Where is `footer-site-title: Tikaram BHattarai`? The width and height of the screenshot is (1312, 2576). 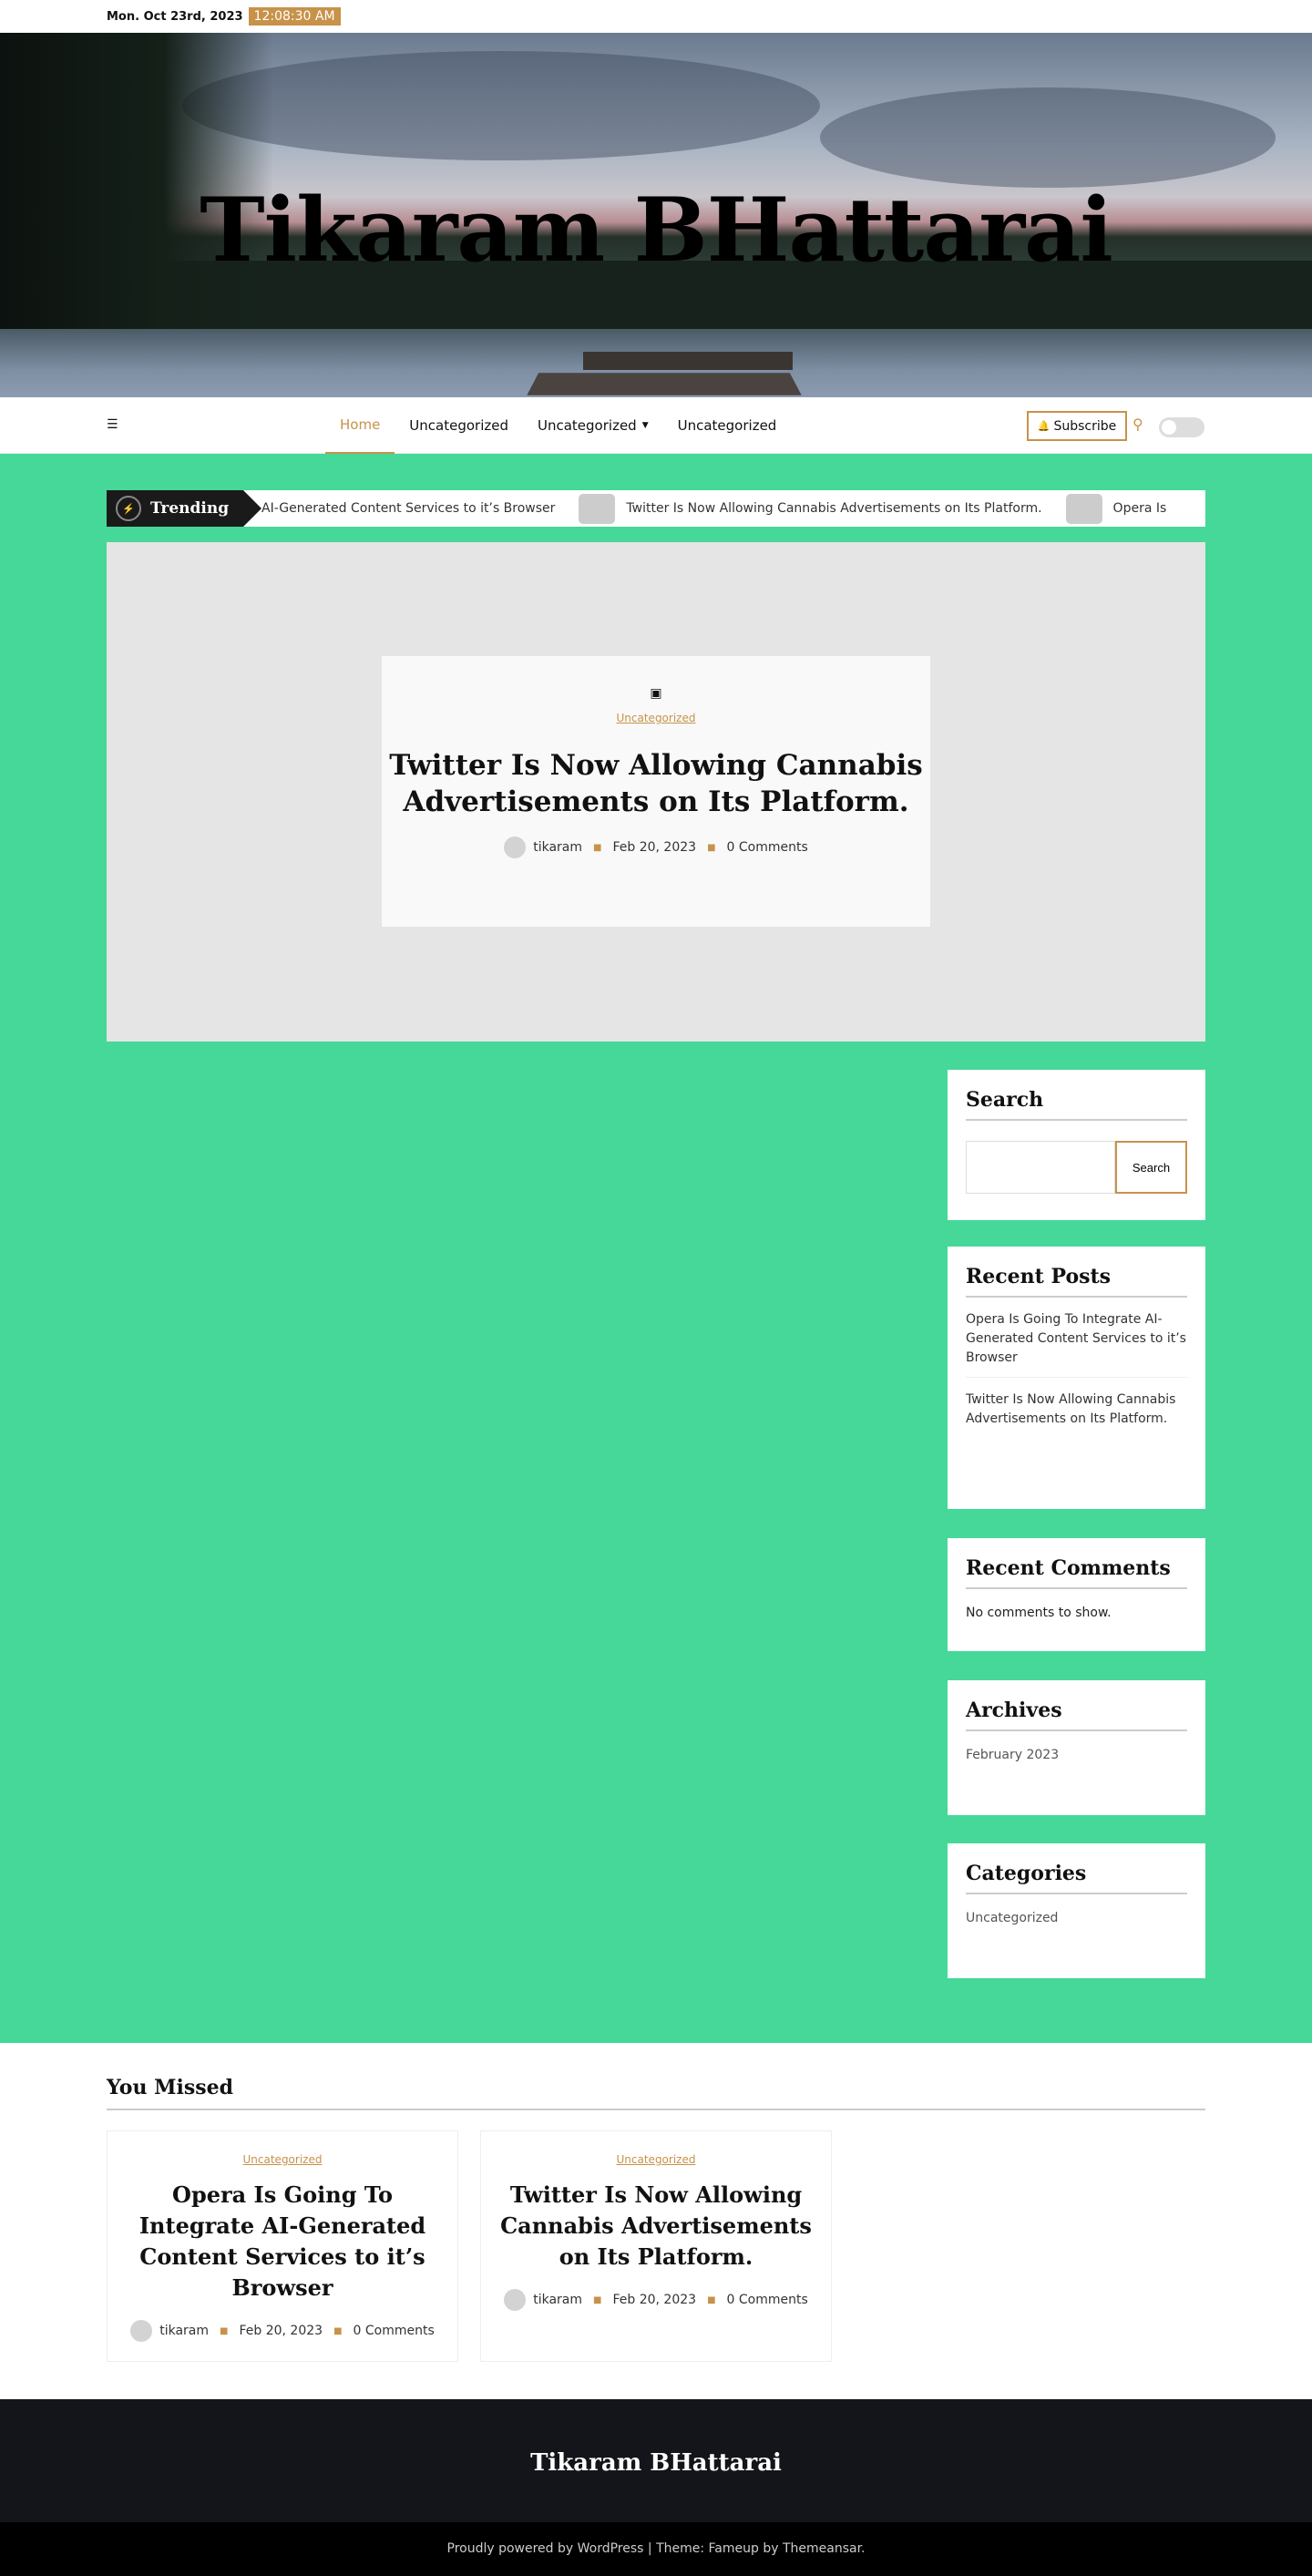
footer-site-title: Tikaram BHattarai is located at coordinates (656, 2463).